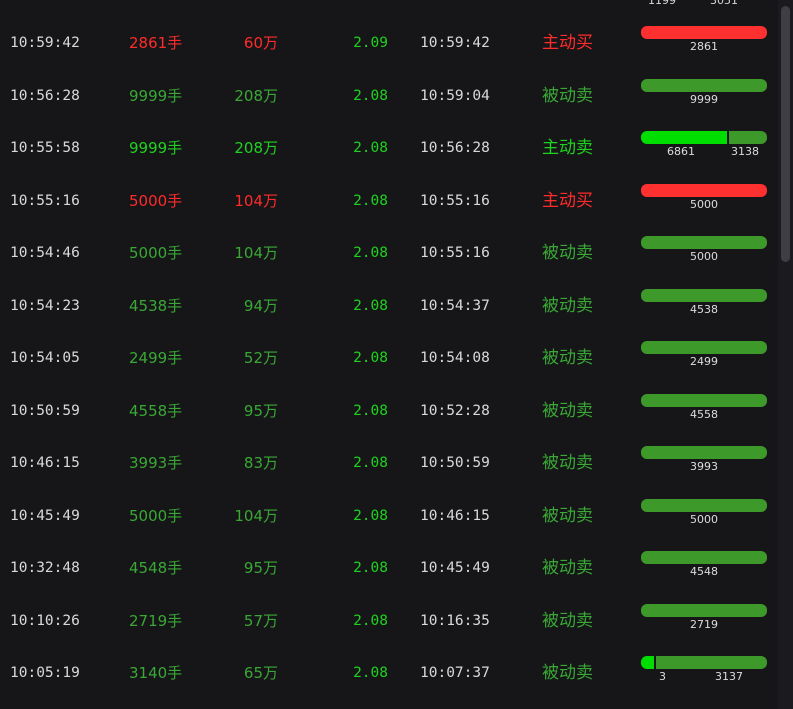  I want to click on trade-row: 10:54:23 4538手 94万 2.08 10:54:37 被动卖 4538, so click(390, 306).